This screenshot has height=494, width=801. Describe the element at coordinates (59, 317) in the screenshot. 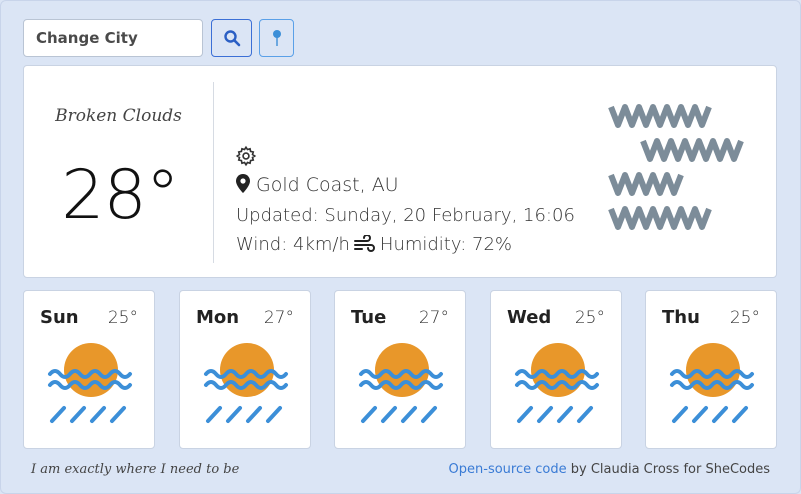

I see `forecast-day: Sun` at that location.